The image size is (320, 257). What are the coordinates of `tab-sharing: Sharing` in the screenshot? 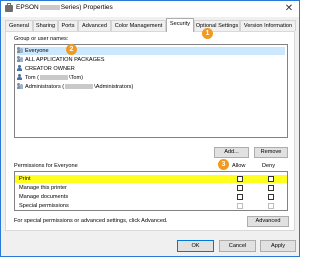 It's located at (45, 25).